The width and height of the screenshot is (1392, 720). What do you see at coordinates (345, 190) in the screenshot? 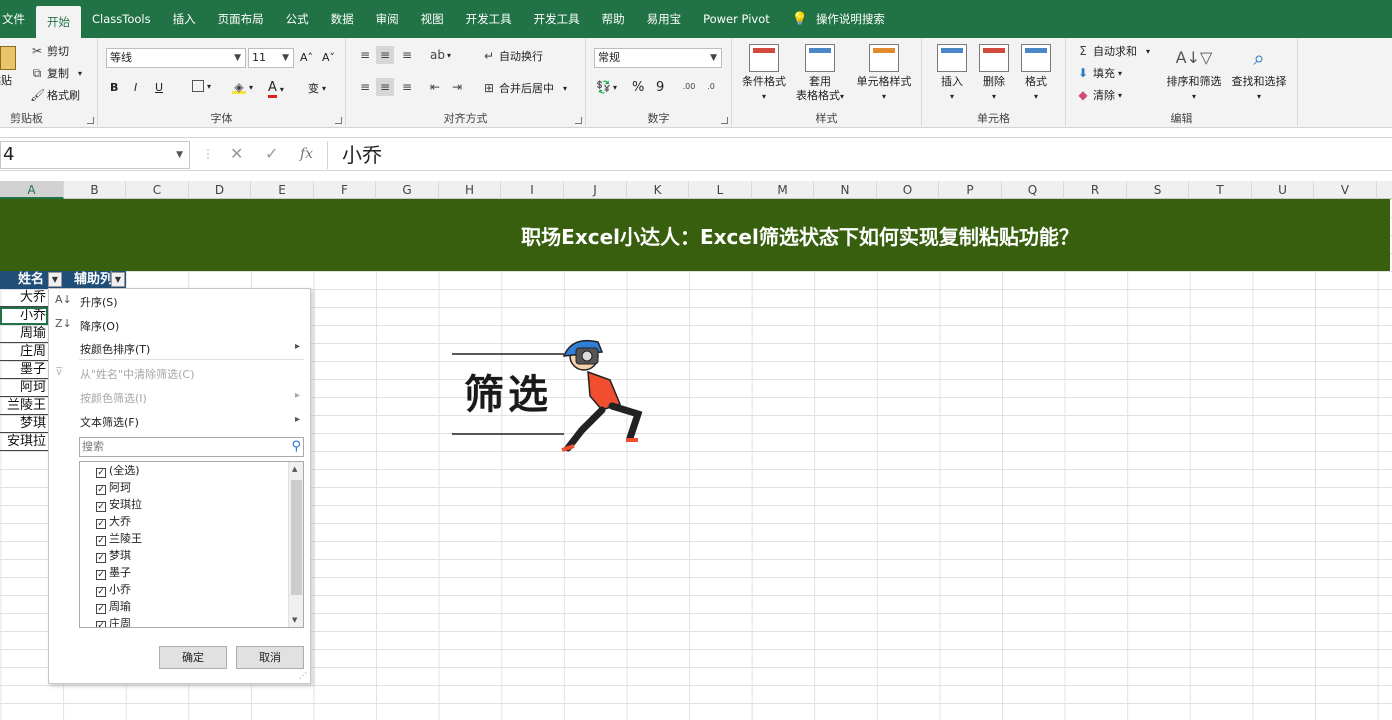
I see `column-header-f: F` at bounding box center [345, 190].